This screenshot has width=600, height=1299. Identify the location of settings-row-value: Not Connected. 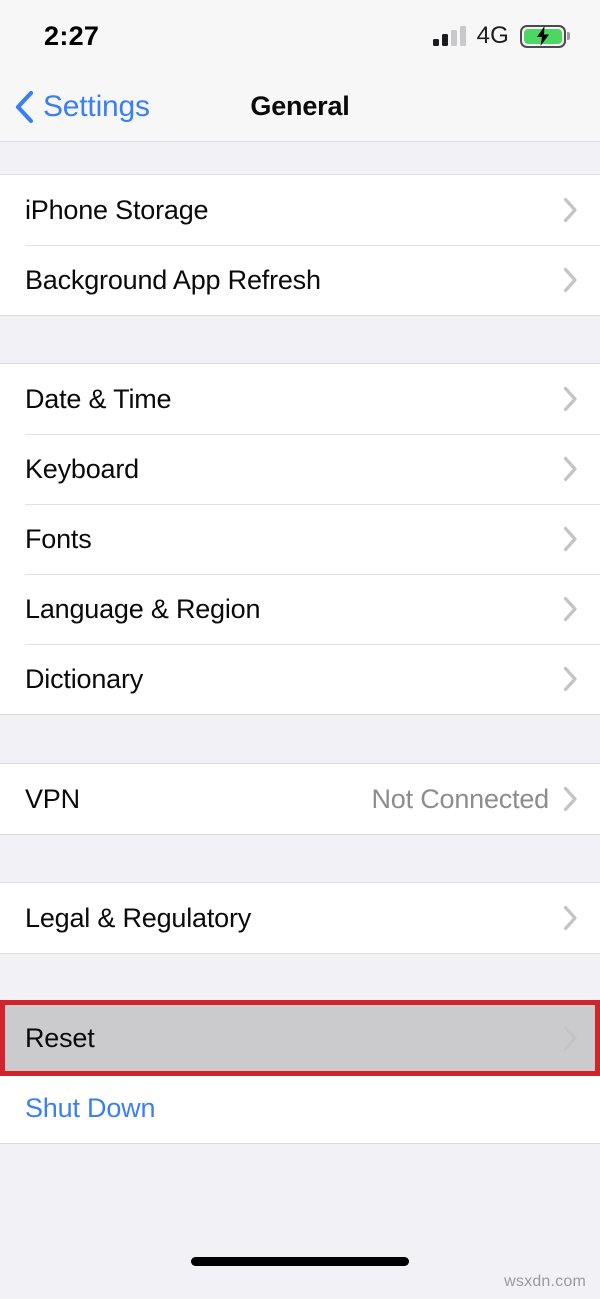
(460, 798).